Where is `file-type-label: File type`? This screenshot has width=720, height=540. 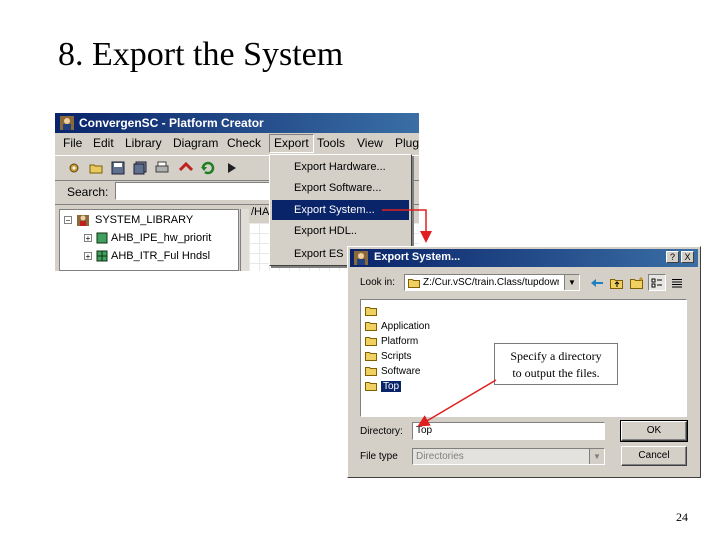 file-type-label: File type is located at coordinates (379, 456).